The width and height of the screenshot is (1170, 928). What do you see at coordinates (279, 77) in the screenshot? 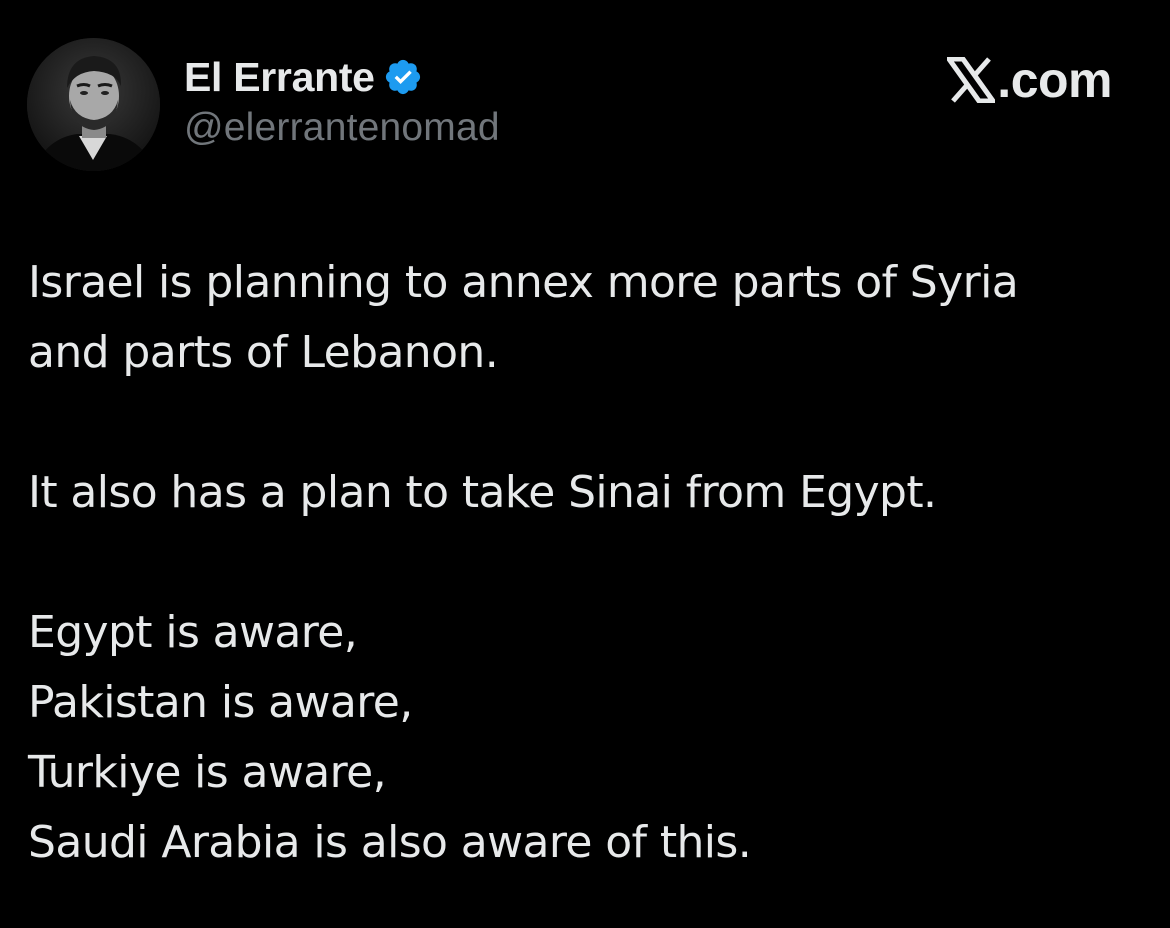
I see `display-name: El Errante` at bounding box center [279, 77].